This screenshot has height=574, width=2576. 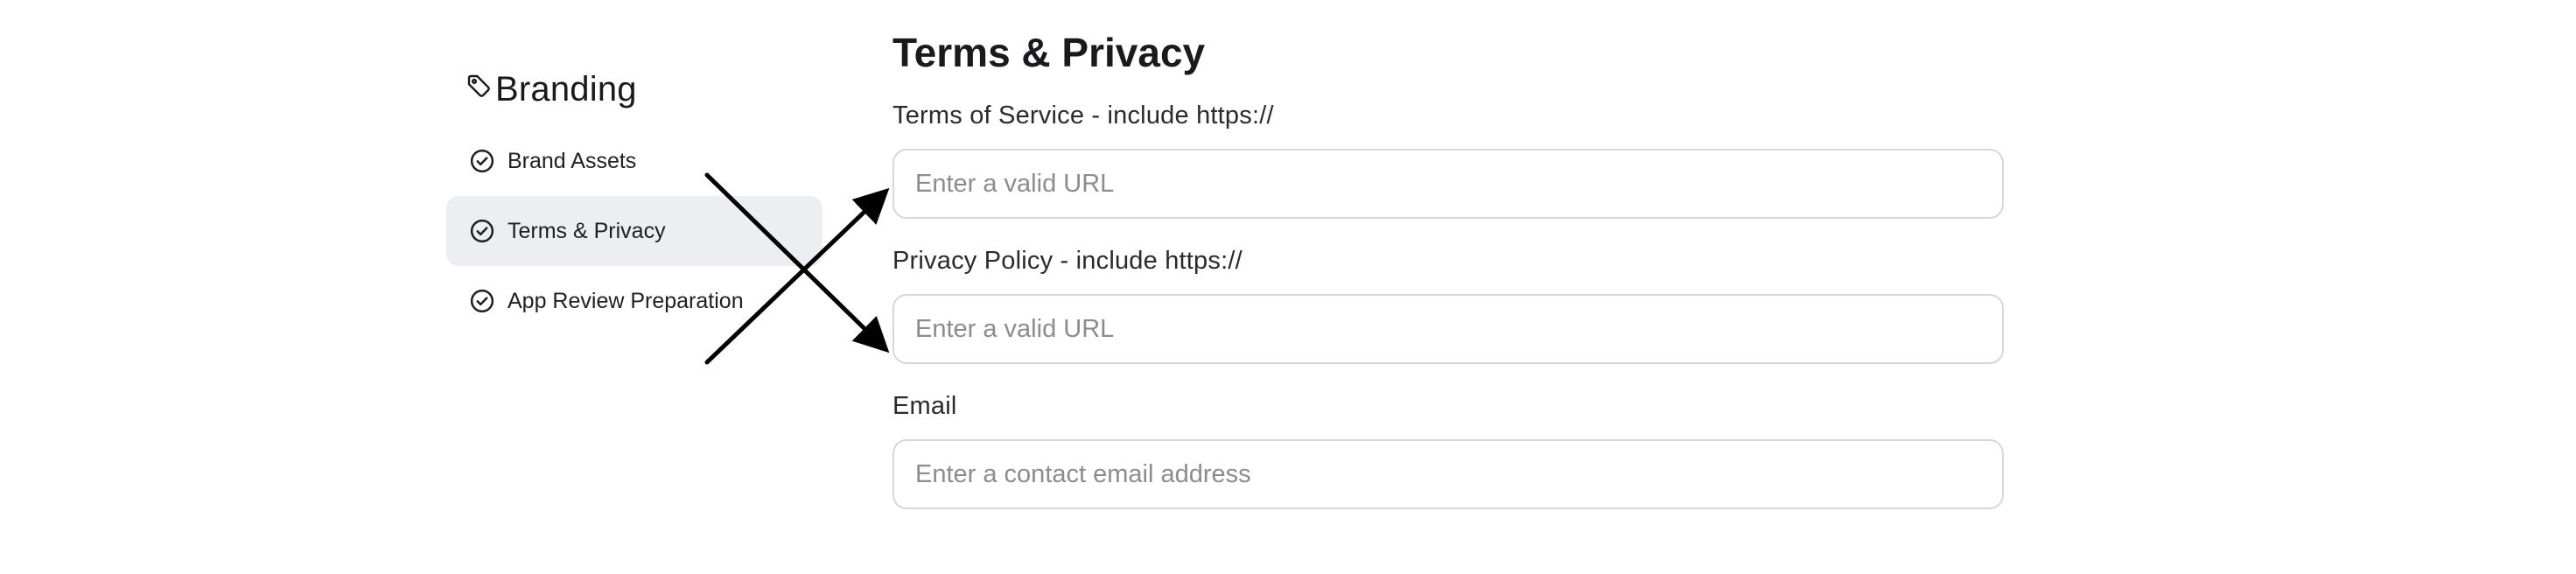 What do you see at coordinates (626, 300) in the screenshot?
I see `sidebar-item-label: App Review Preparation` at bounding box center [626, 300].